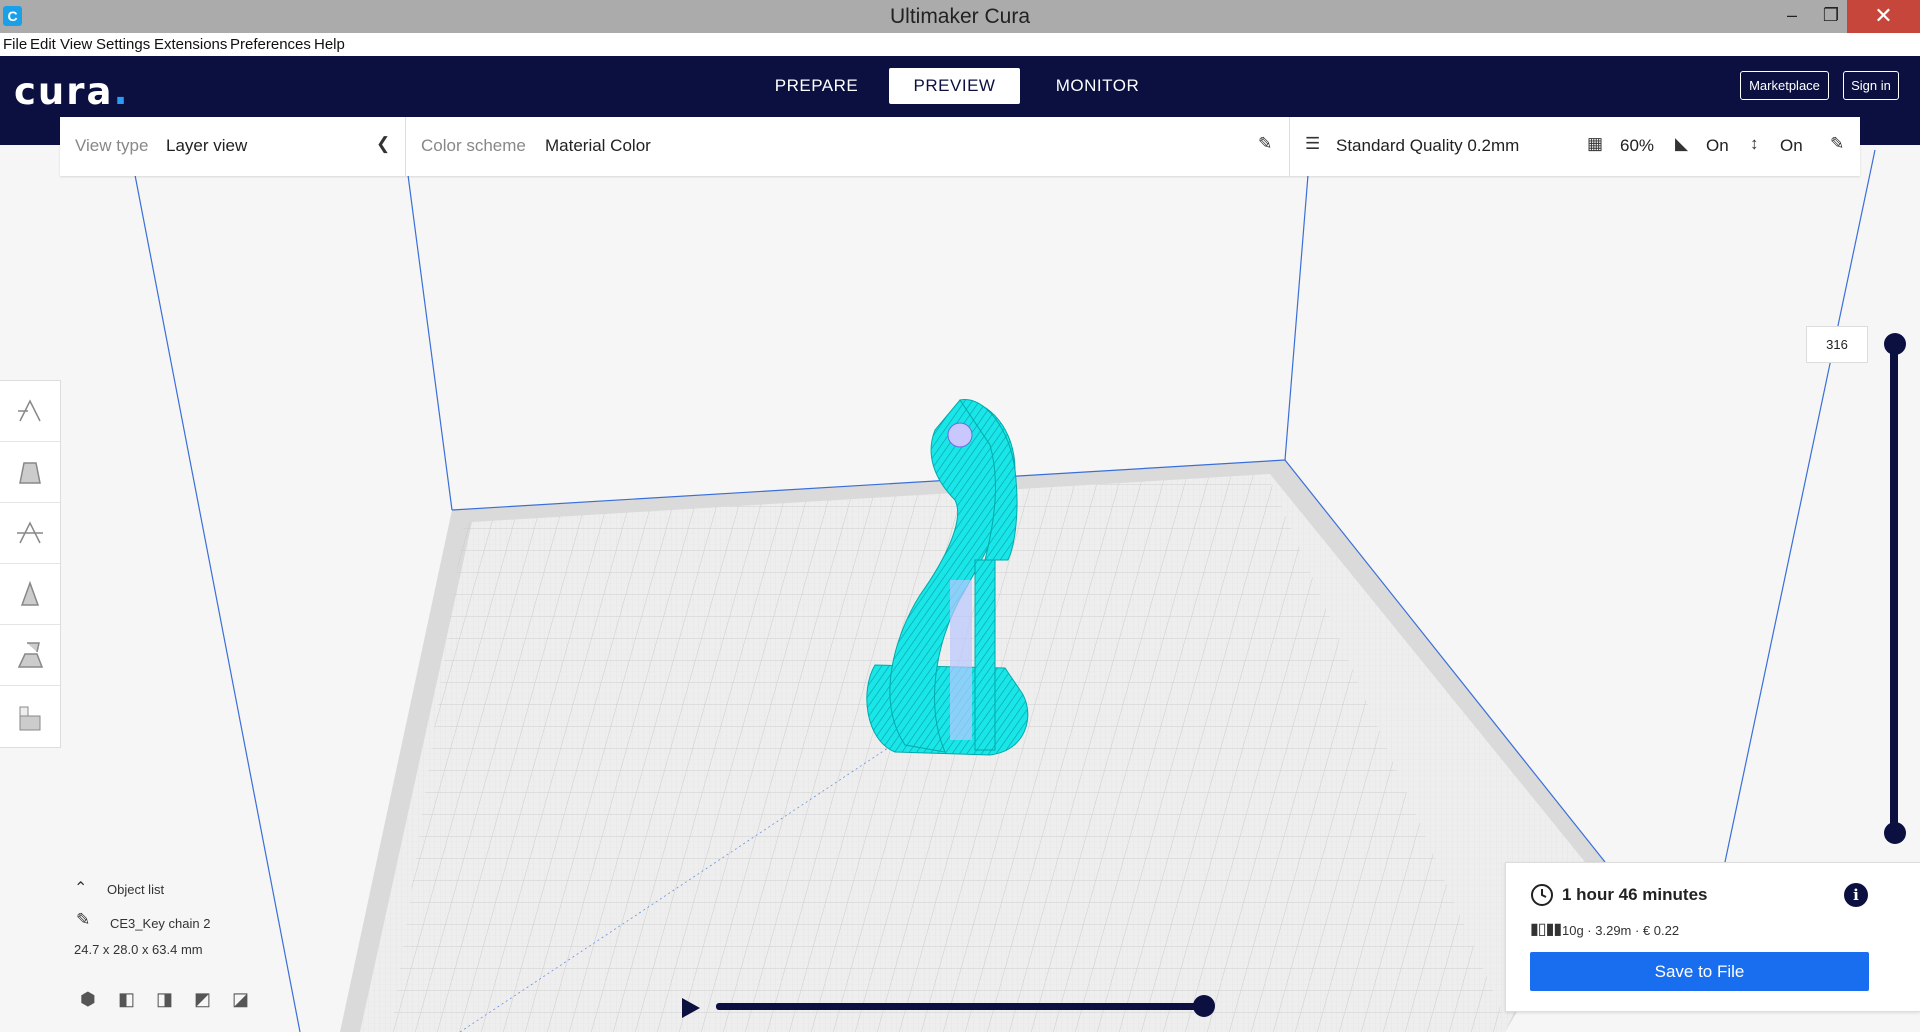 Image resolution: width=1920 pixels, height=1032 pixels. I want to click on menu-extensions: Extensions, so click(190, 44).